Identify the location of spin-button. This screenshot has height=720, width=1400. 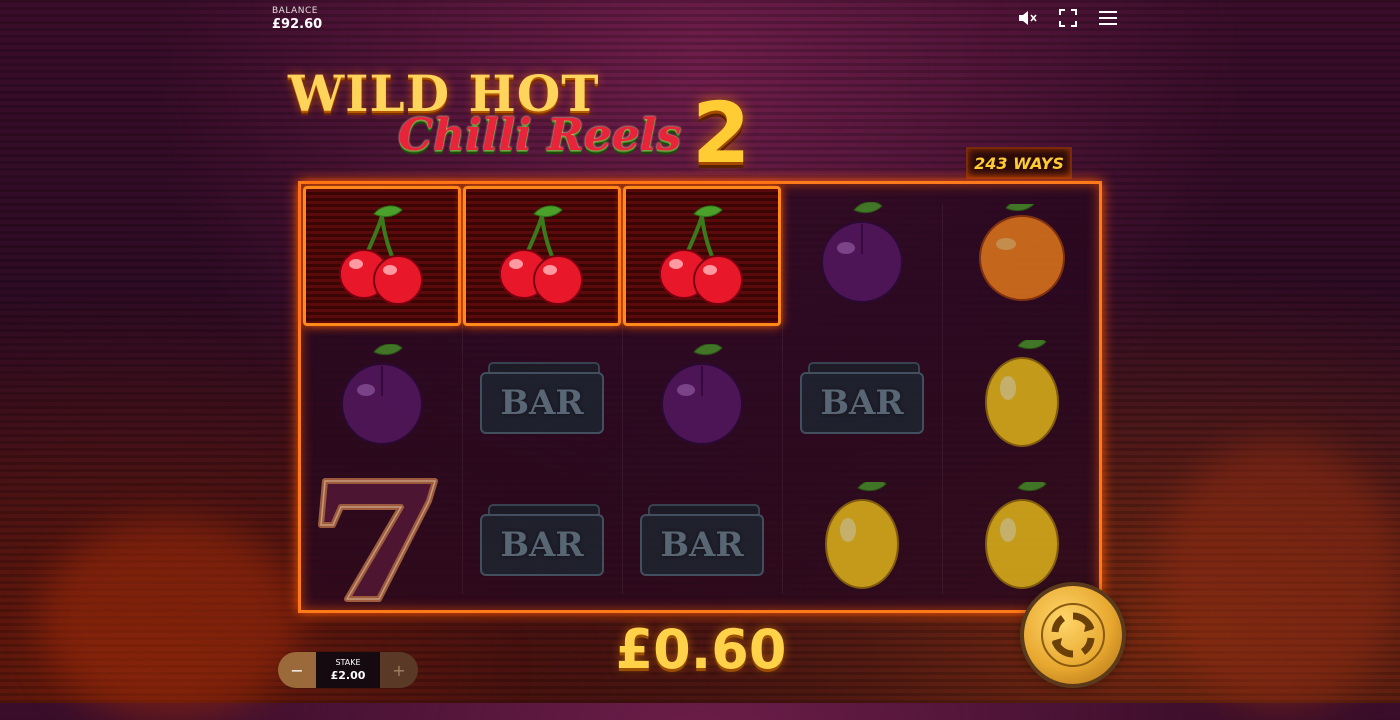
(1073, 635).